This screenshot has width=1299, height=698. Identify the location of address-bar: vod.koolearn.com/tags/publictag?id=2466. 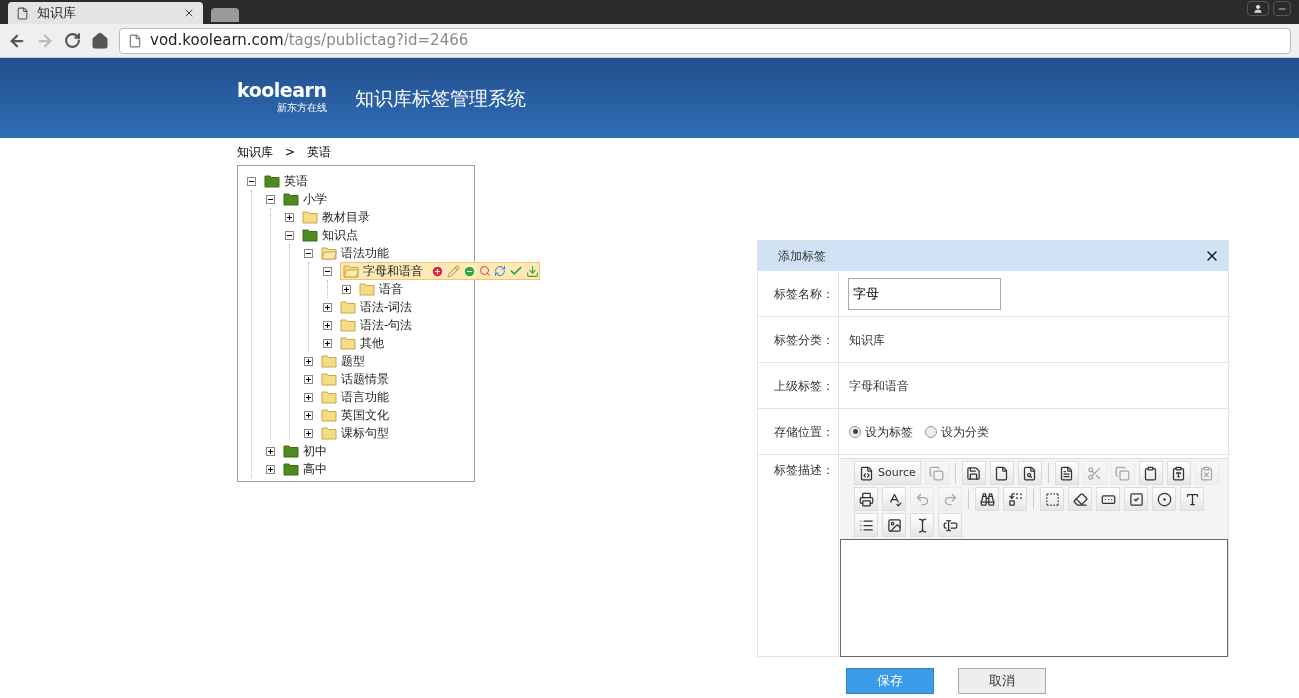
(705, 40).